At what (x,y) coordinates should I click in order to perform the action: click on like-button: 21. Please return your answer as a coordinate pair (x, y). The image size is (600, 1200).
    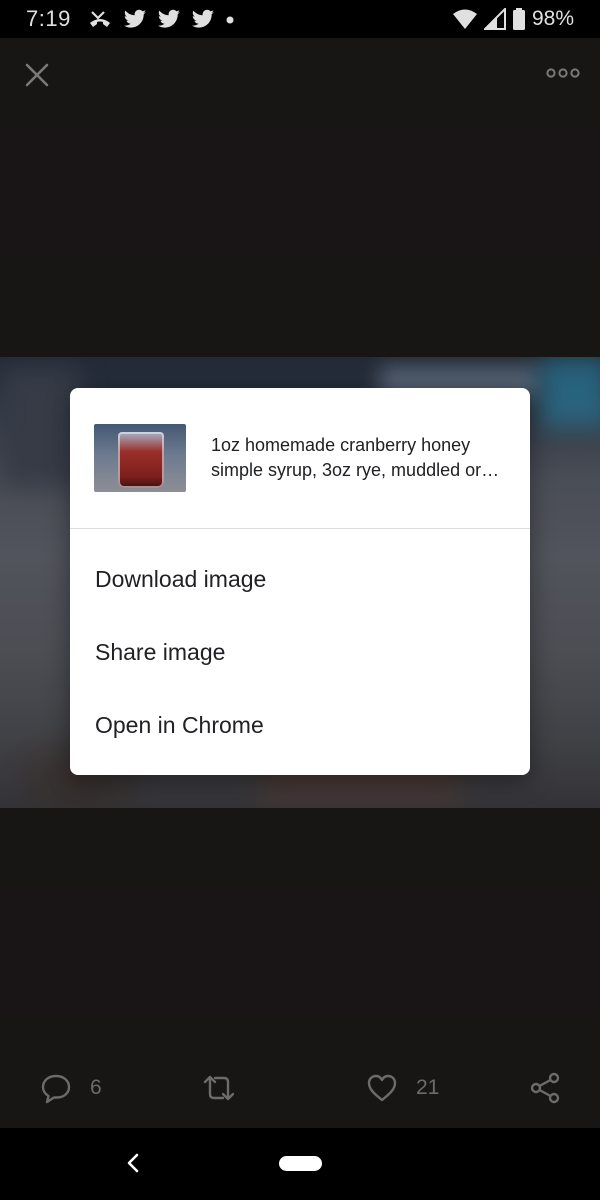
    Looking at the image, I should click on (402, 1088).